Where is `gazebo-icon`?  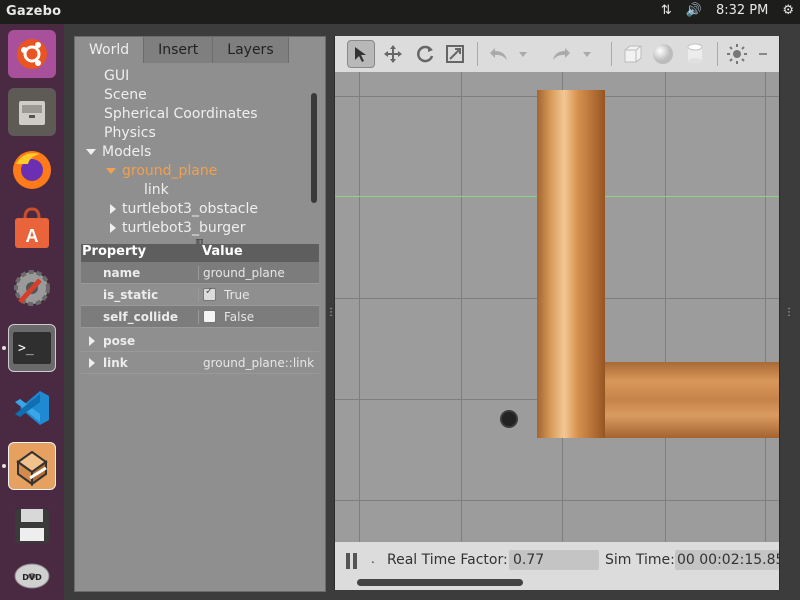
gazebo-icon is located at coordinates (32, 466).